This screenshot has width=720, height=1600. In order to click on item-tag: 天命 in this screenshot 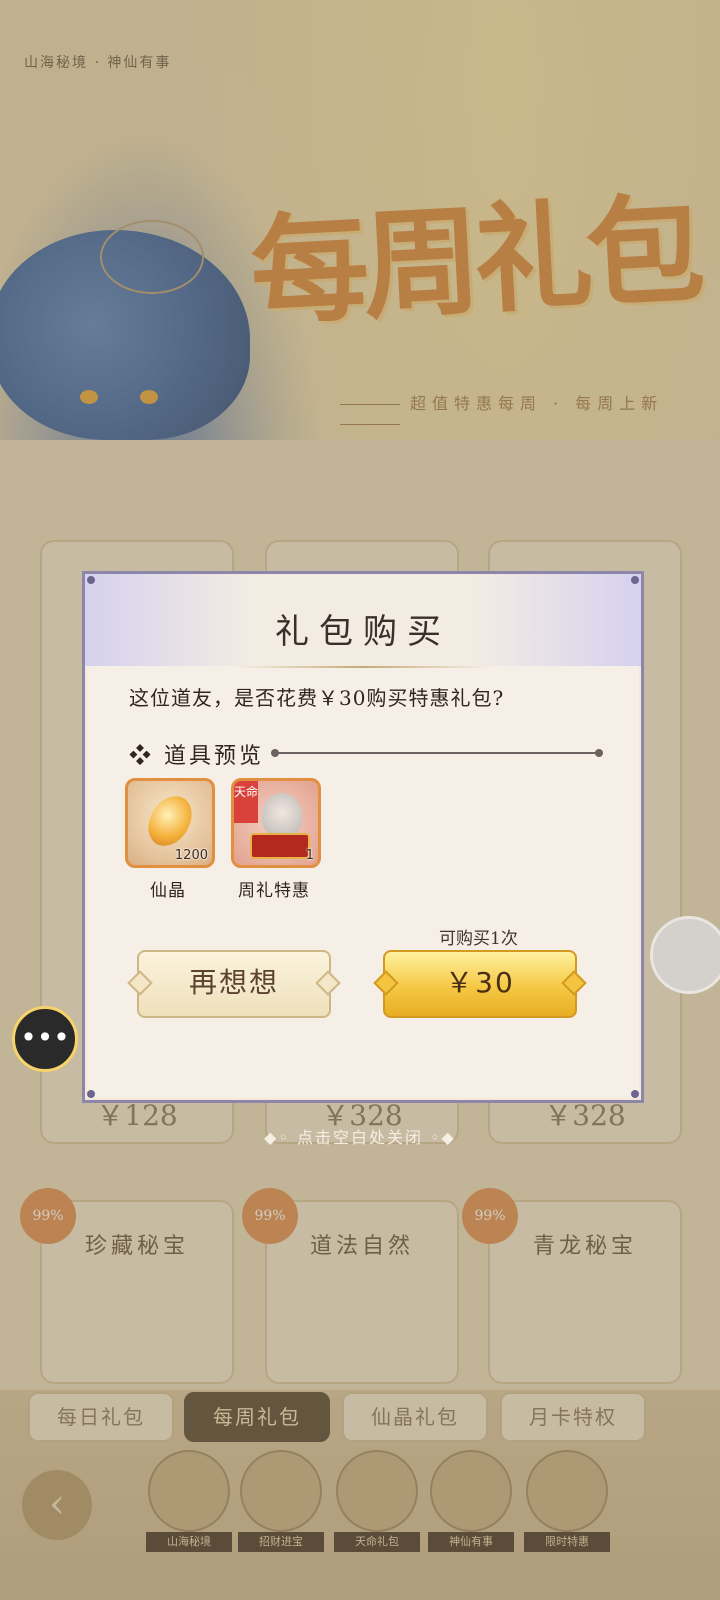, I will do `click(246, 802)`.